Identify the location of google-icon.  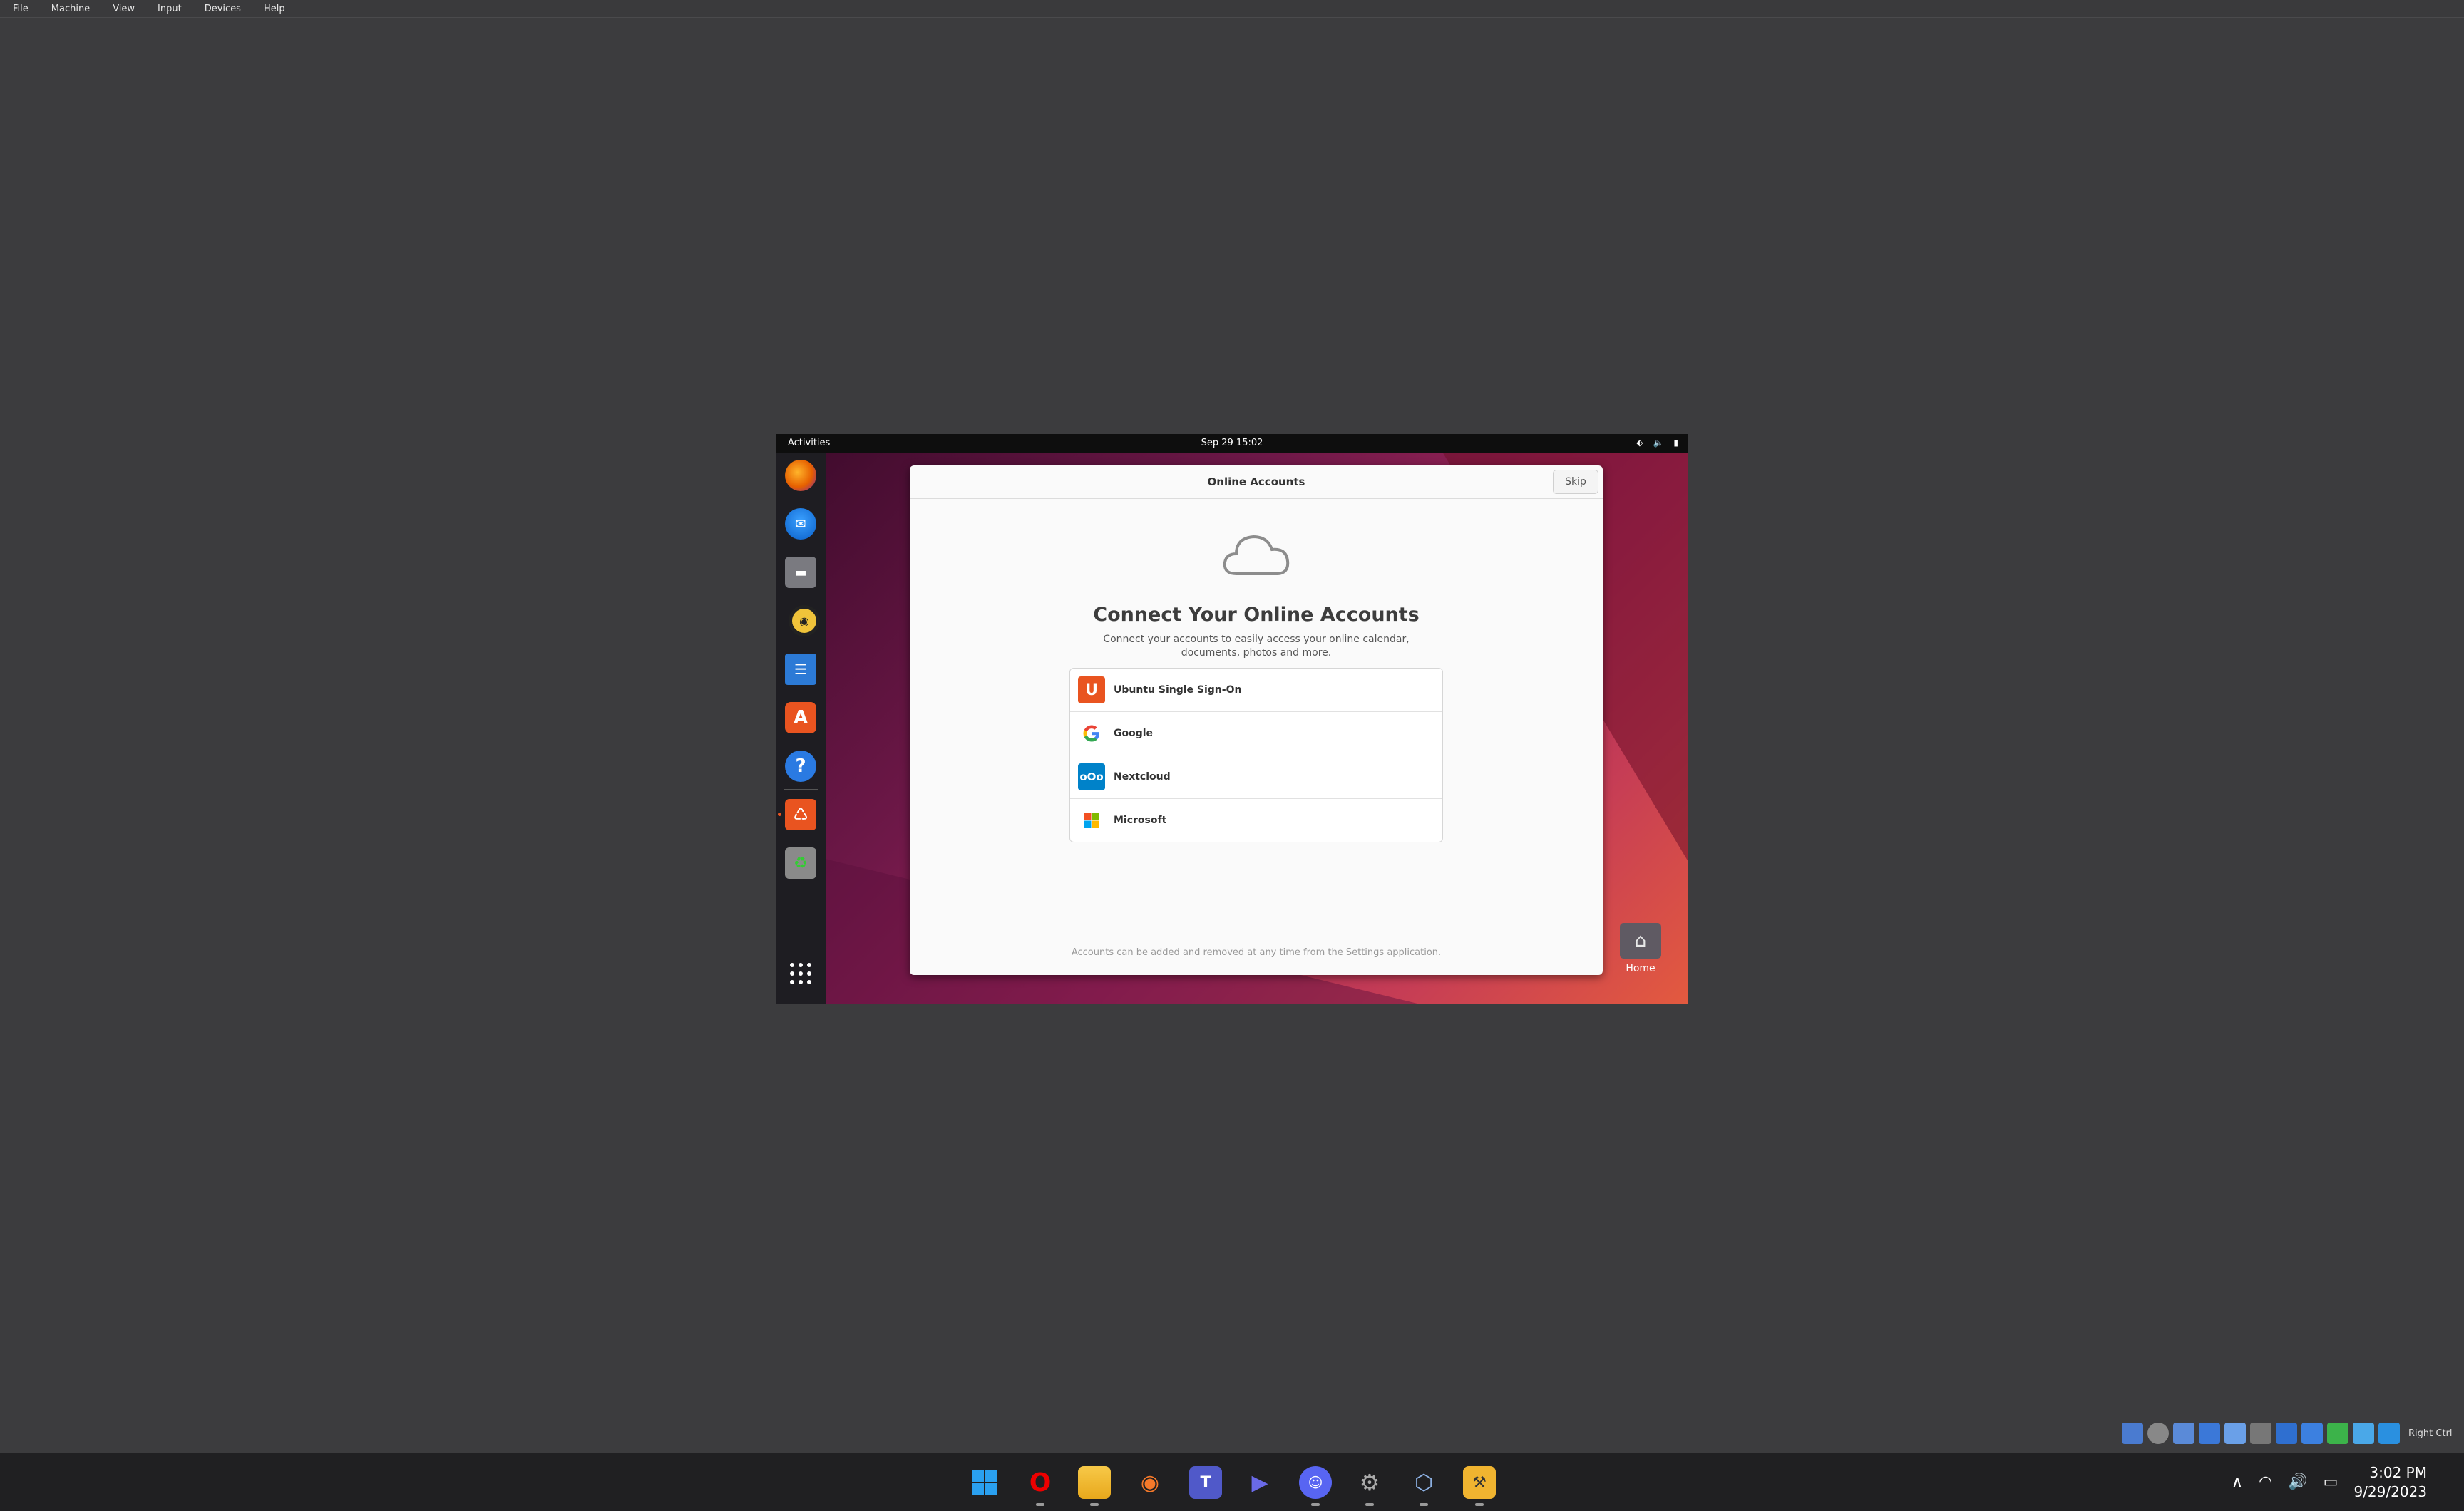
(1091, 733).